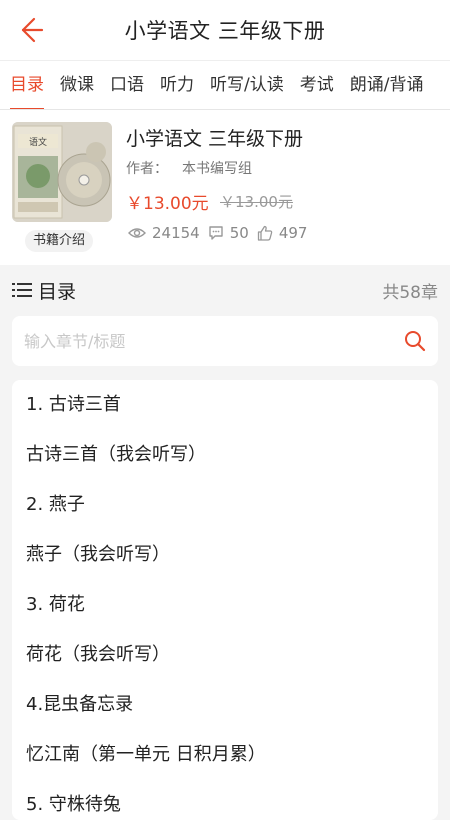 This screenshot has height=820, width=450. Describe the element at coordinates (225, 505) in the screenshot. I see `chapter-item: 2. 燕子` at that location.